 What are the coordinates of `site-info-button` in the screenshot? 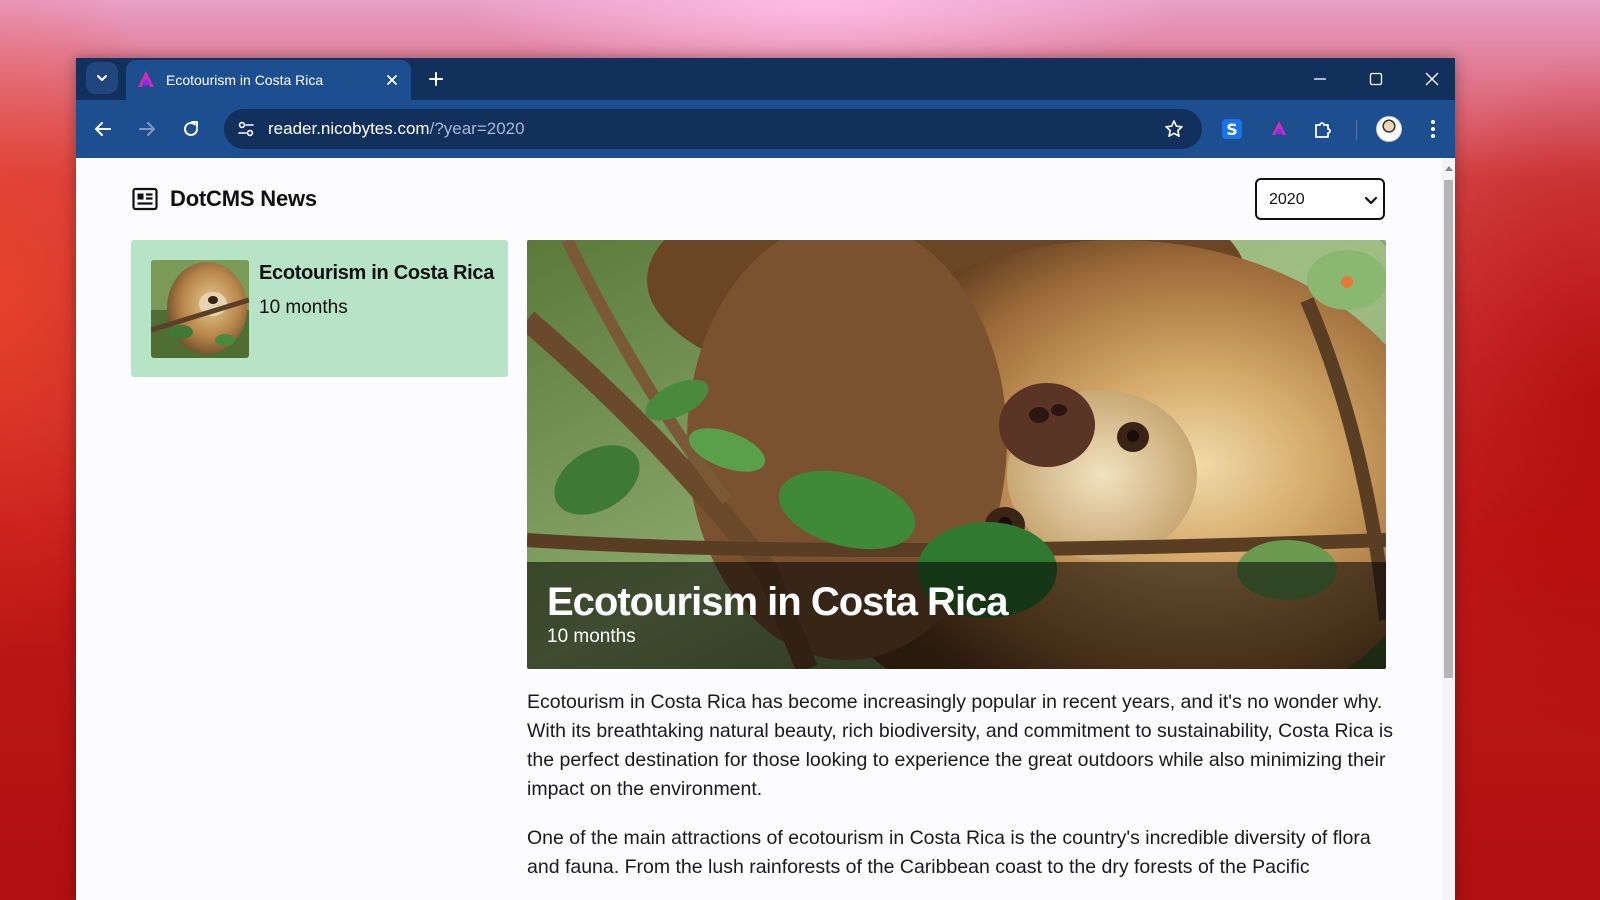 It's located at (246, 129).